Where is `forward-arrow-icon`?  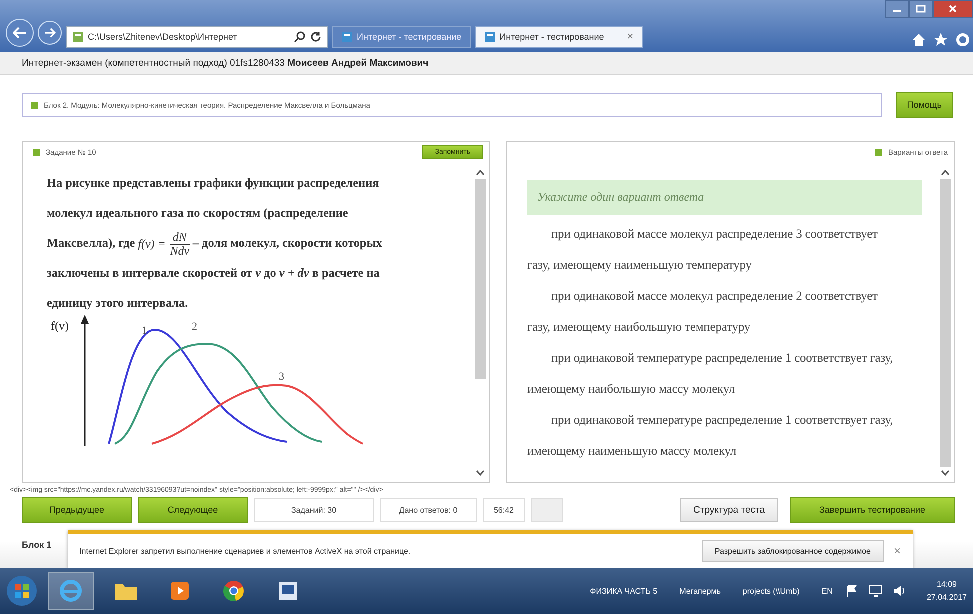
forward-arrow-icon is located at coordinates (50, 33).